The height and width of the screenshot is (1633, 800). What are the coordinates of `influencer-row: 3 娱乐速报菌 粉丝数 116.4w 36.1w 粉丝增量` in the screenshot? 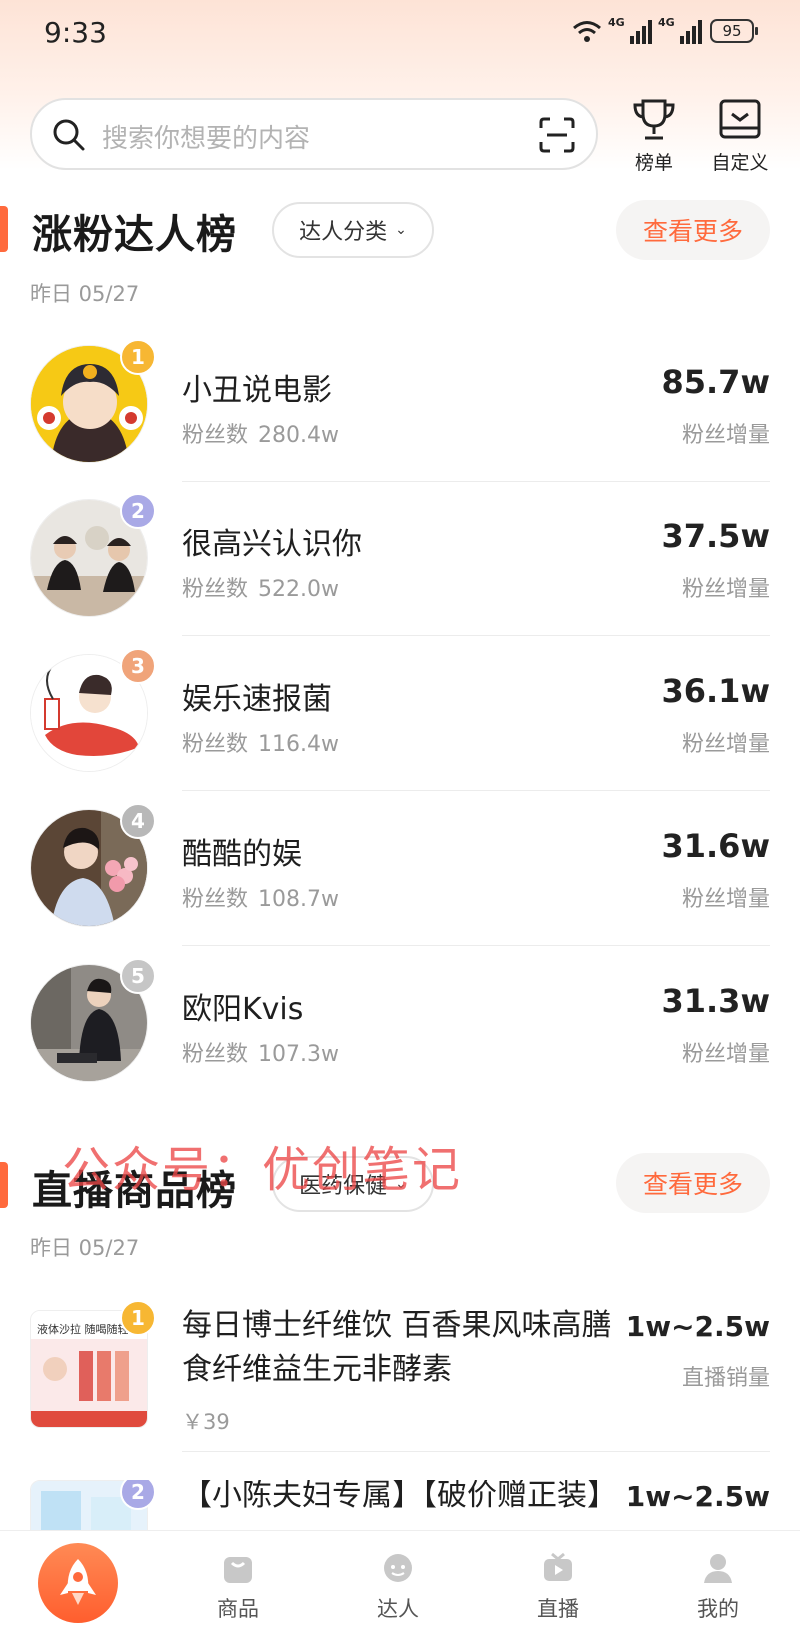 It's located at (400, 713).